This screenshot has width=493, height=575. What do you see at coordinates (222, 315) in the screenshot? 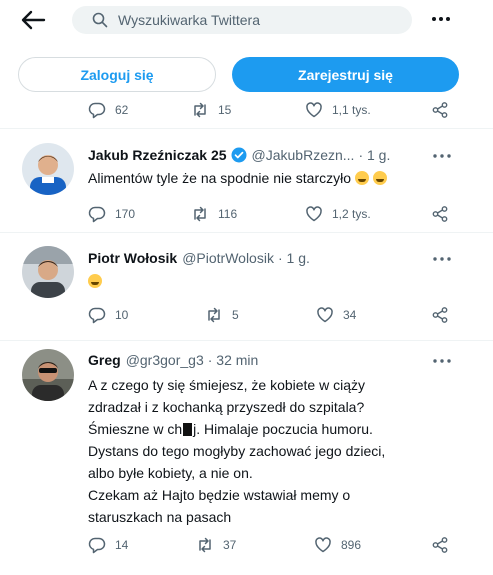
I see `retweet-button: 5` at bounding box center [222, 315].